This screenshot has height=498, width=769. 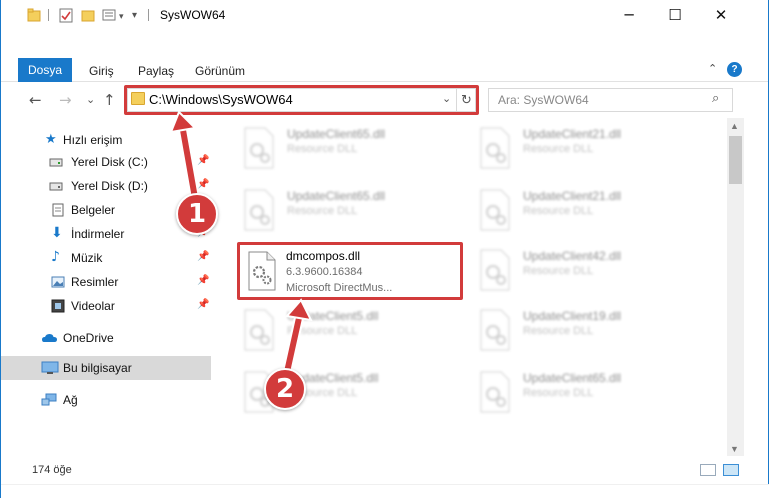 I want to click on item-count: 174 öğe, so click(x=52, y=470).